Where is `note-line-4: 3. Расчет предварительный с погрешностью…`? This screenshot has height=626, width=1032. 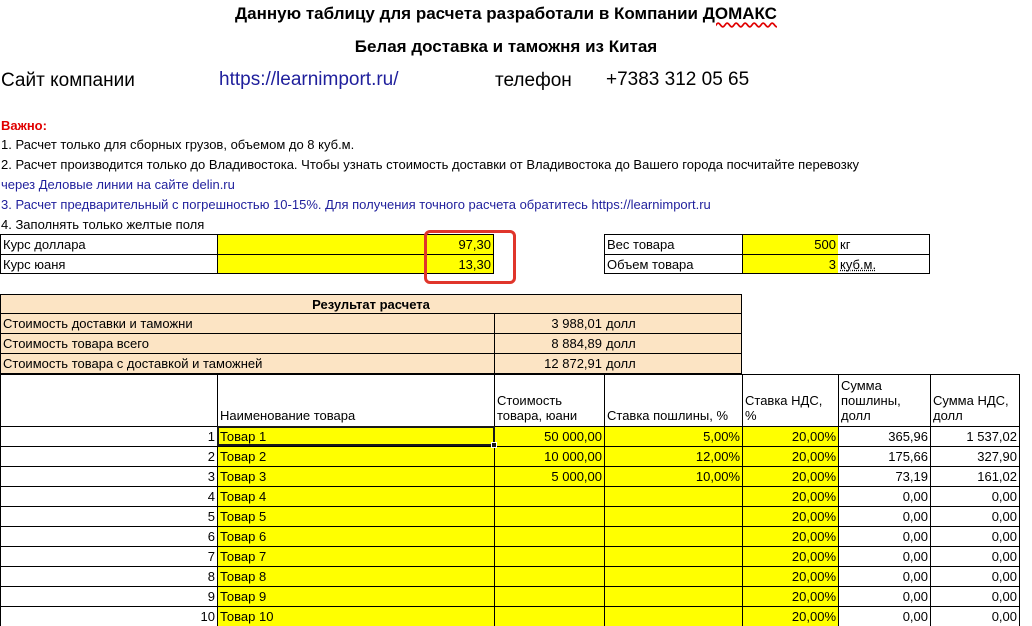
note-line-4: 3. Расчет предварительный с погрешностью… is located at coordinates (356, 204).